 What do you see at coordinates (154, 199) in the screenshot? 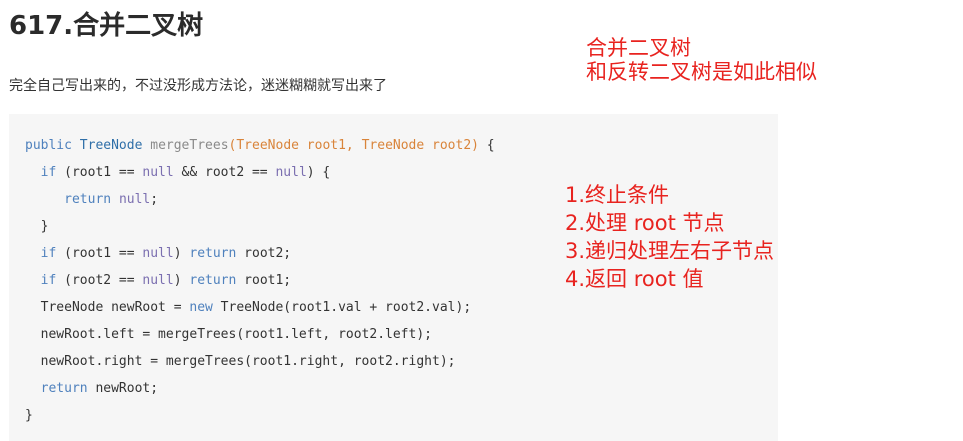
I see `code-text: ;` at bounding box center [154, 199].